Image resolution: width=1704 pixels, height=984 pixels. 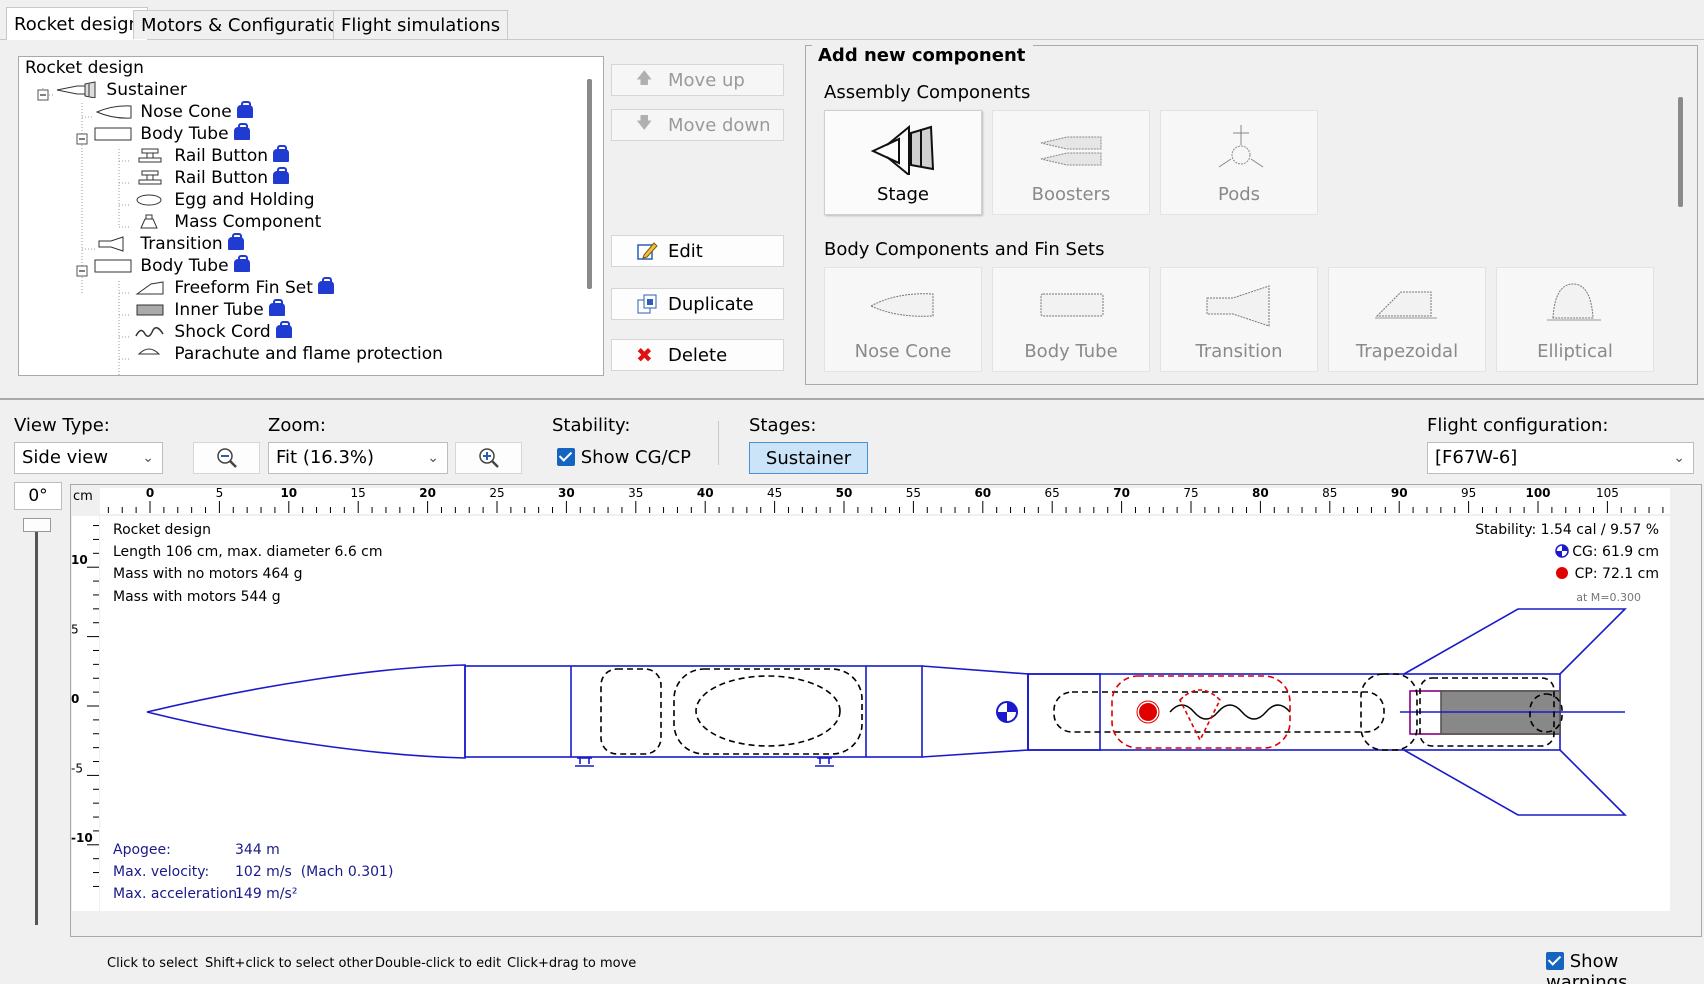 I want to click on tile-trapezoidal: Trapezoidal, so click(x=1407, y=319).